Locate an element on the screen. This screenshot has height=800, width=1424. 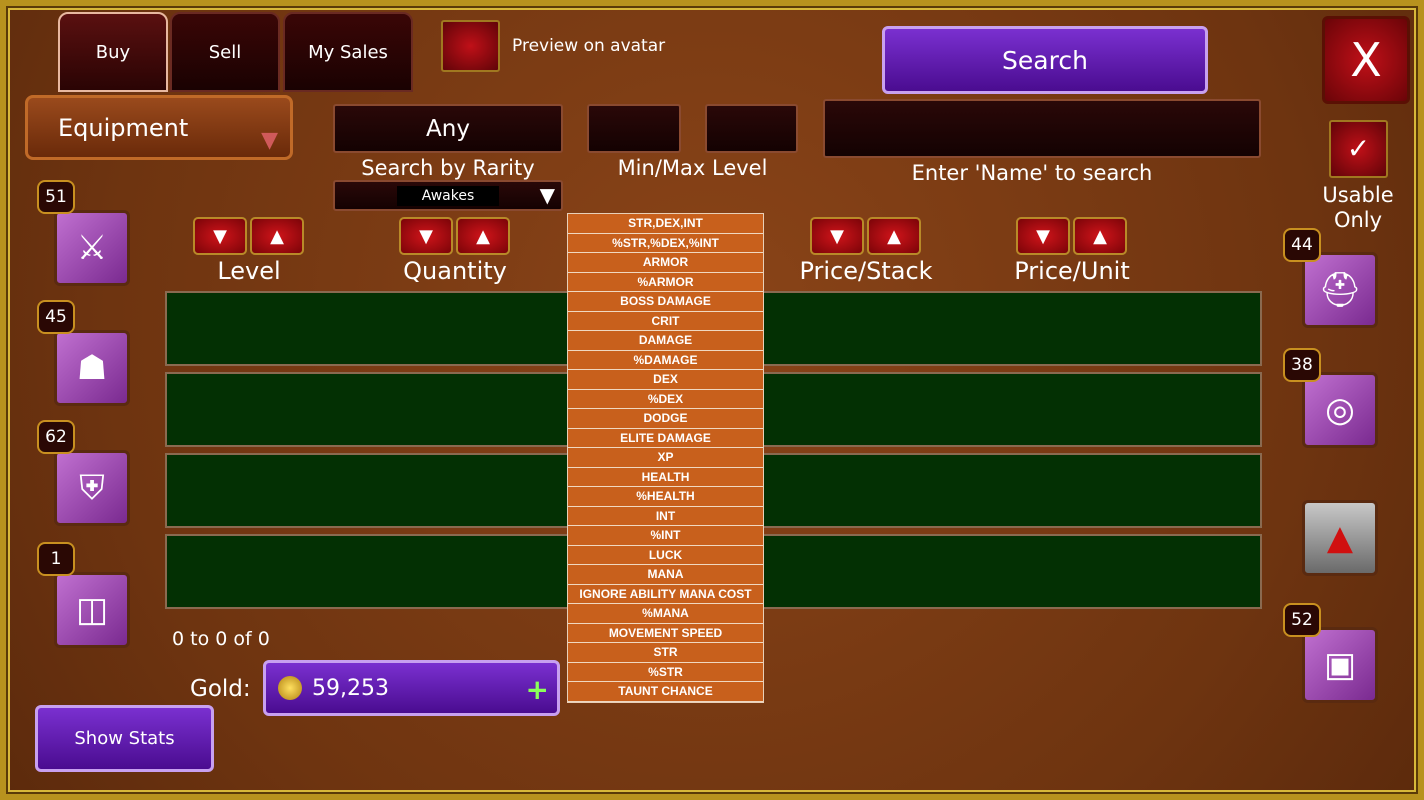
item-level-badge: 51 is located at coordinates (56, 197).